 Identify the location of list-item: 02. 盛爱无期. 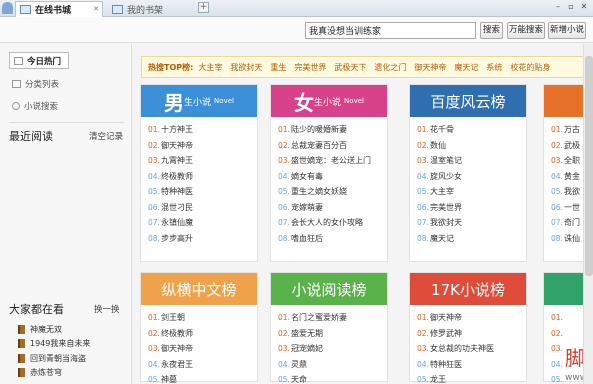
(332, 334).